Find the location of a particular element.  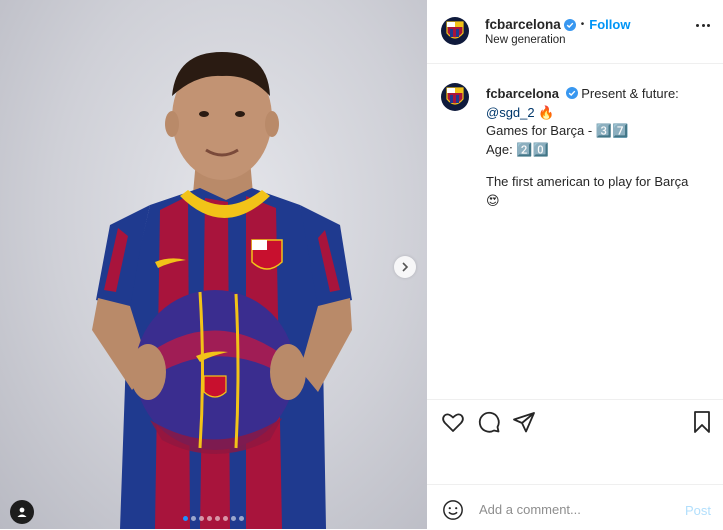

share-icon is located at coordinates (524, 422).